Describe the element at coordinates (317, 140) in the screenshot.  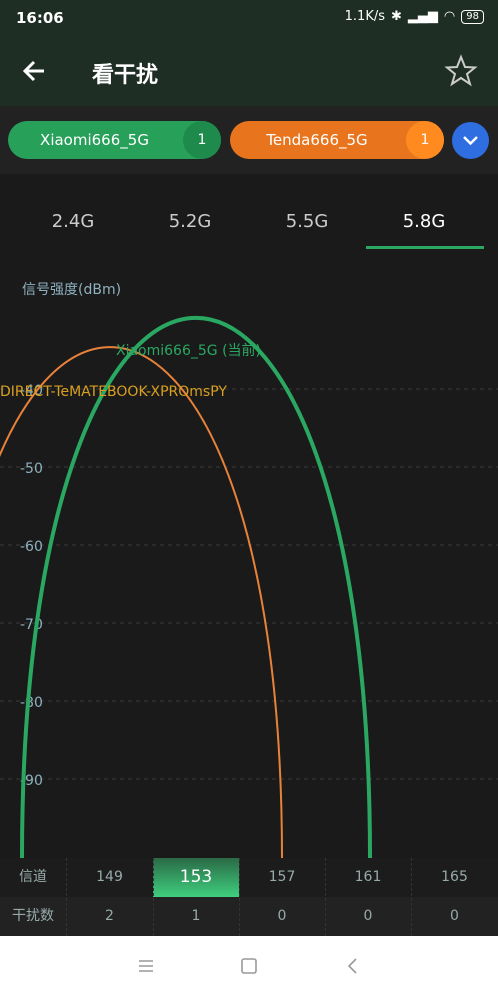
I see `chip-label: Tenda666_5G` at that location.